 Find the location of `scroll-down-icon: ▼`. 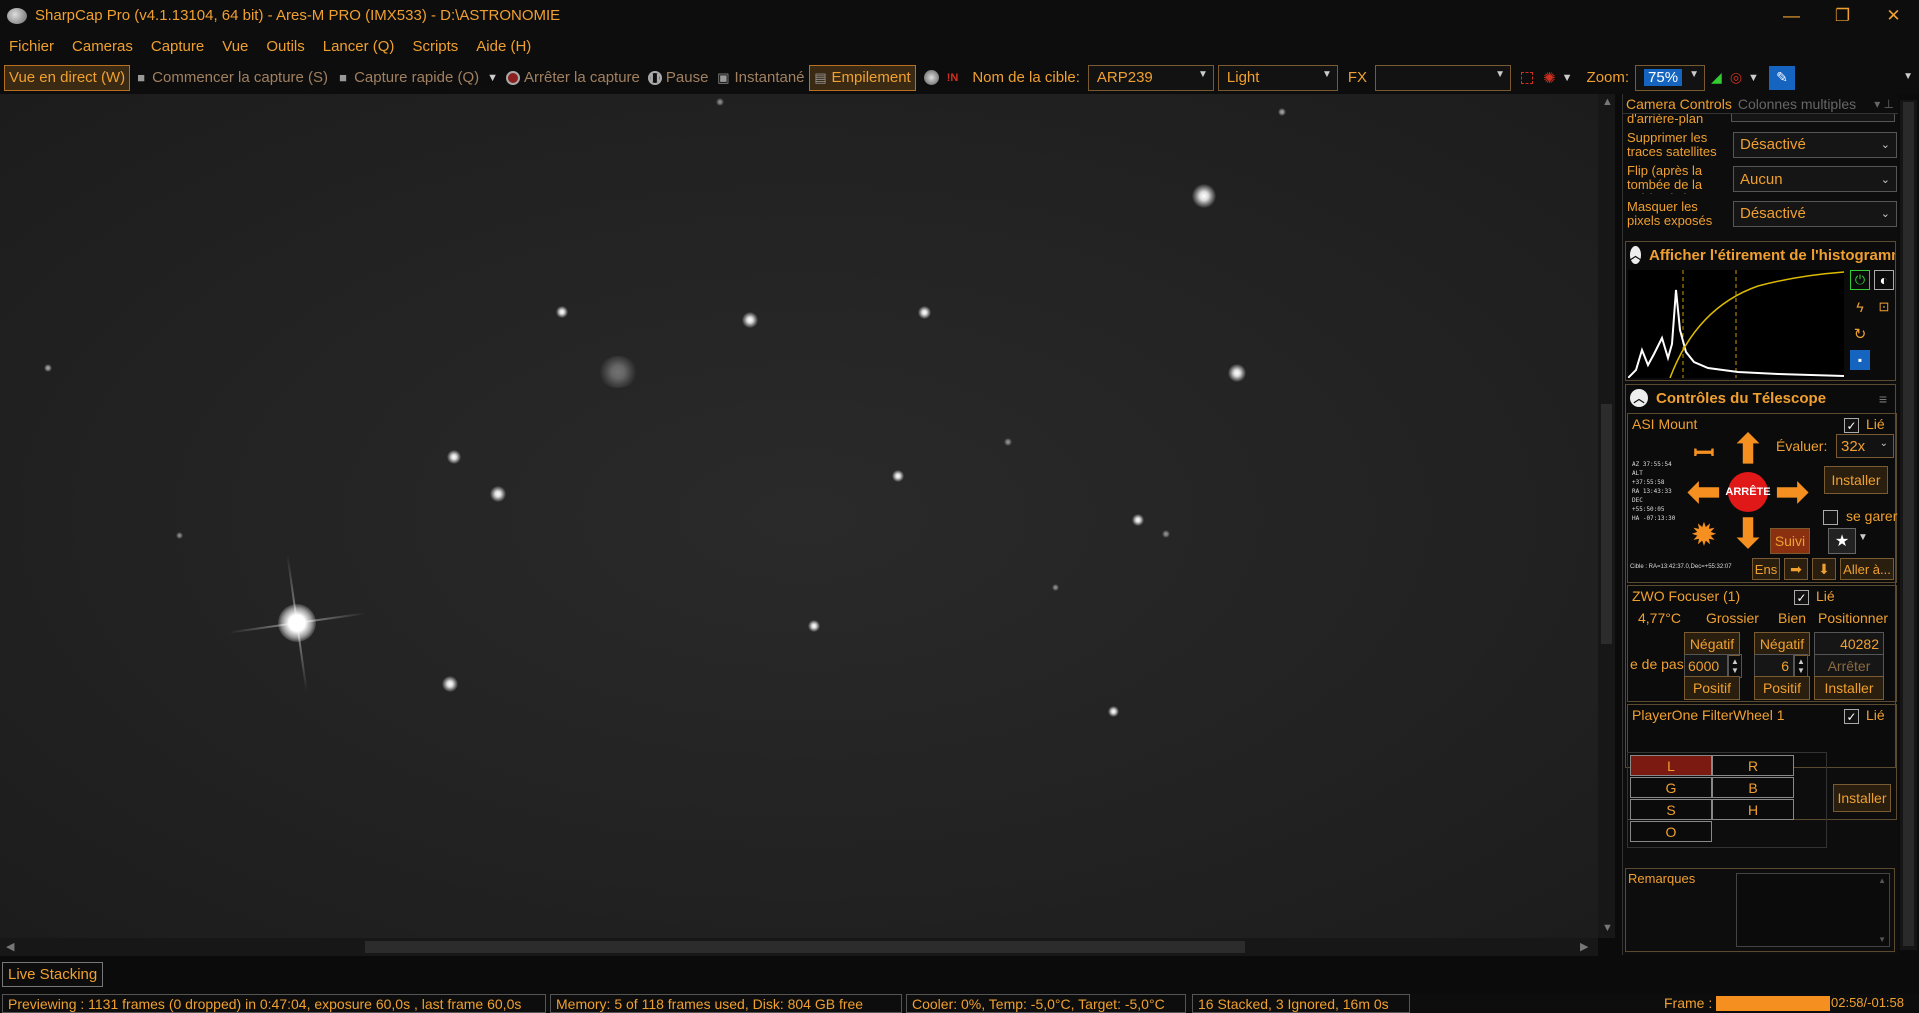

scroll-down-icon: ▼ is located at coordinates (1607, 928).